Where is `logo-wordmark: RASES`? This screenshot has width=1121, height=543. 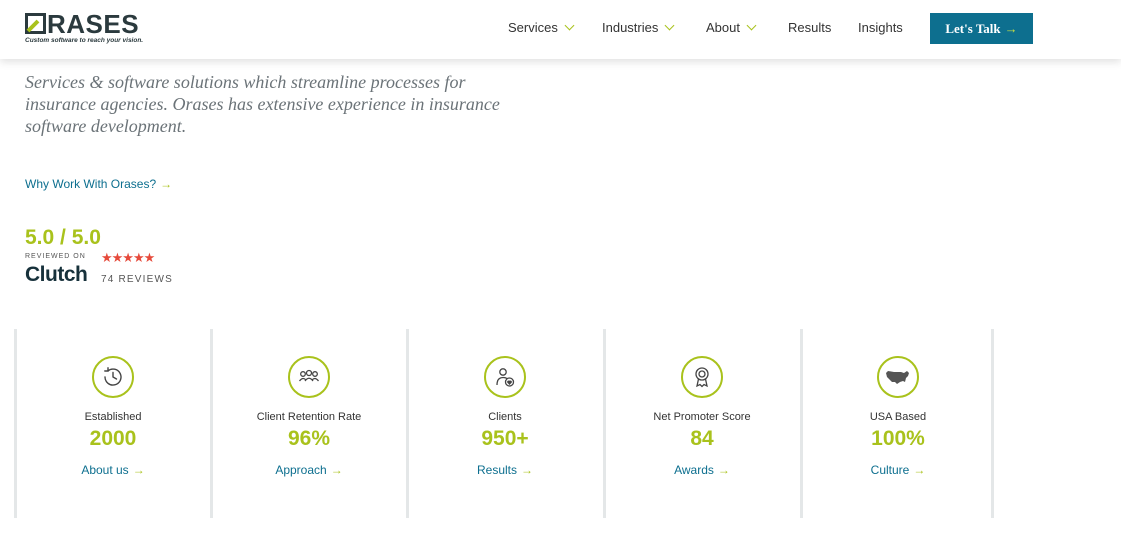
logo-wordmark: RASES is located at coordinates (82, 24).